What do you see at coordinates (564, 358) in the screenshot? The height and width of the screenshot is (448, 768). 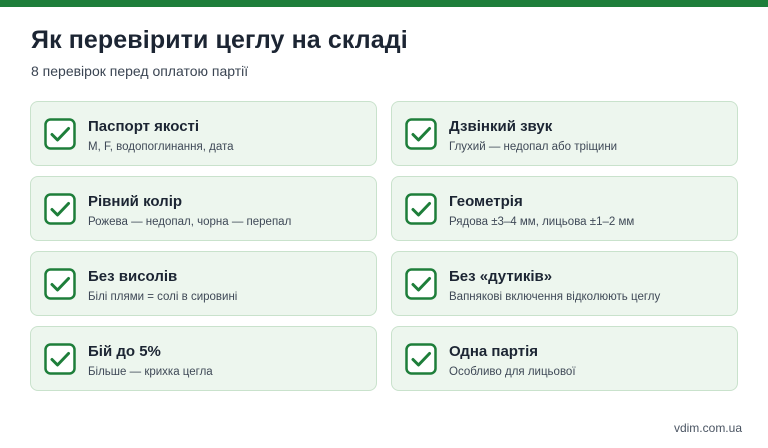 I see `check-card: Одна партія Особливо для лицьової` at bounding box center [564, 358].